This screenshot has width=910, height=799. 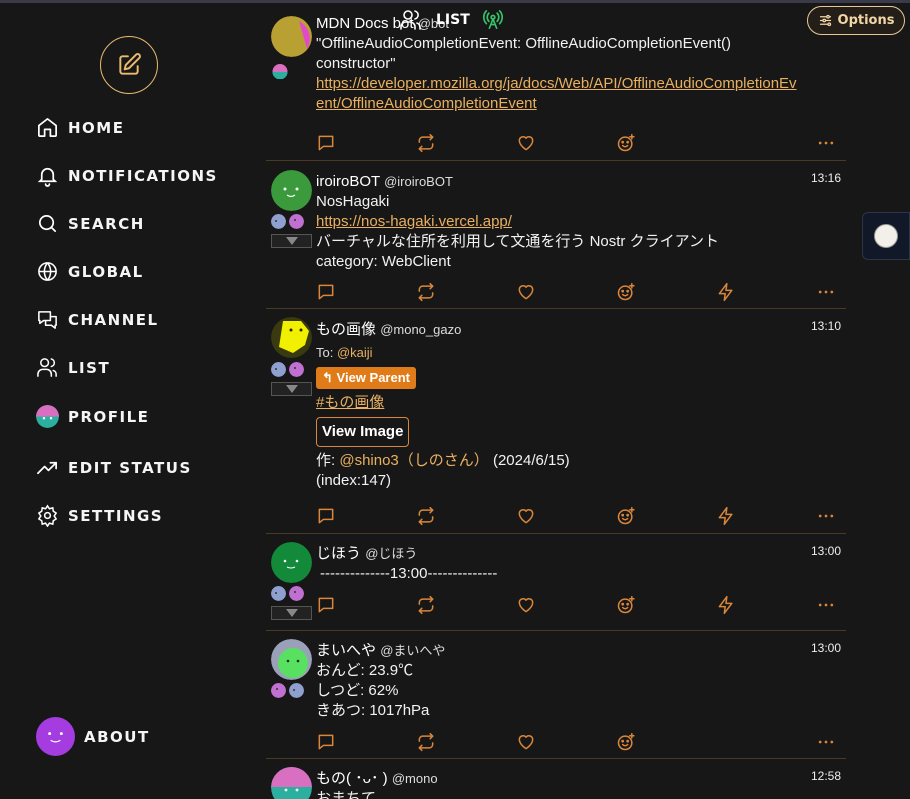 What do you see at coordinates (580, 403) in the screenshot?
I see `post-hashtag: #もの画像` at bounding box center [580, 403].